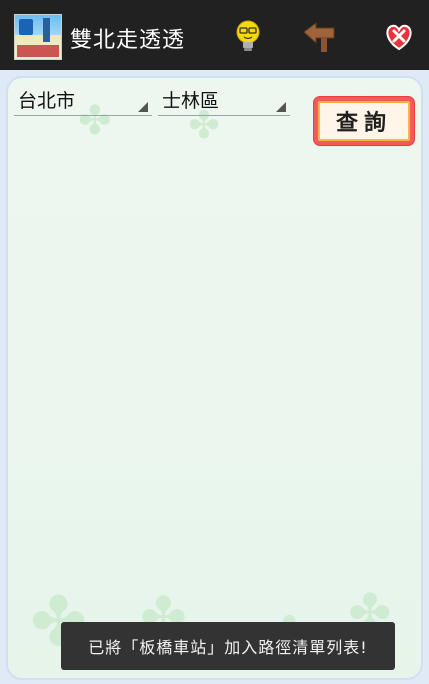  Describe the element at coordinates (83, 100) in the screenshot. I see `city-dropdown: 台北市` at that location.